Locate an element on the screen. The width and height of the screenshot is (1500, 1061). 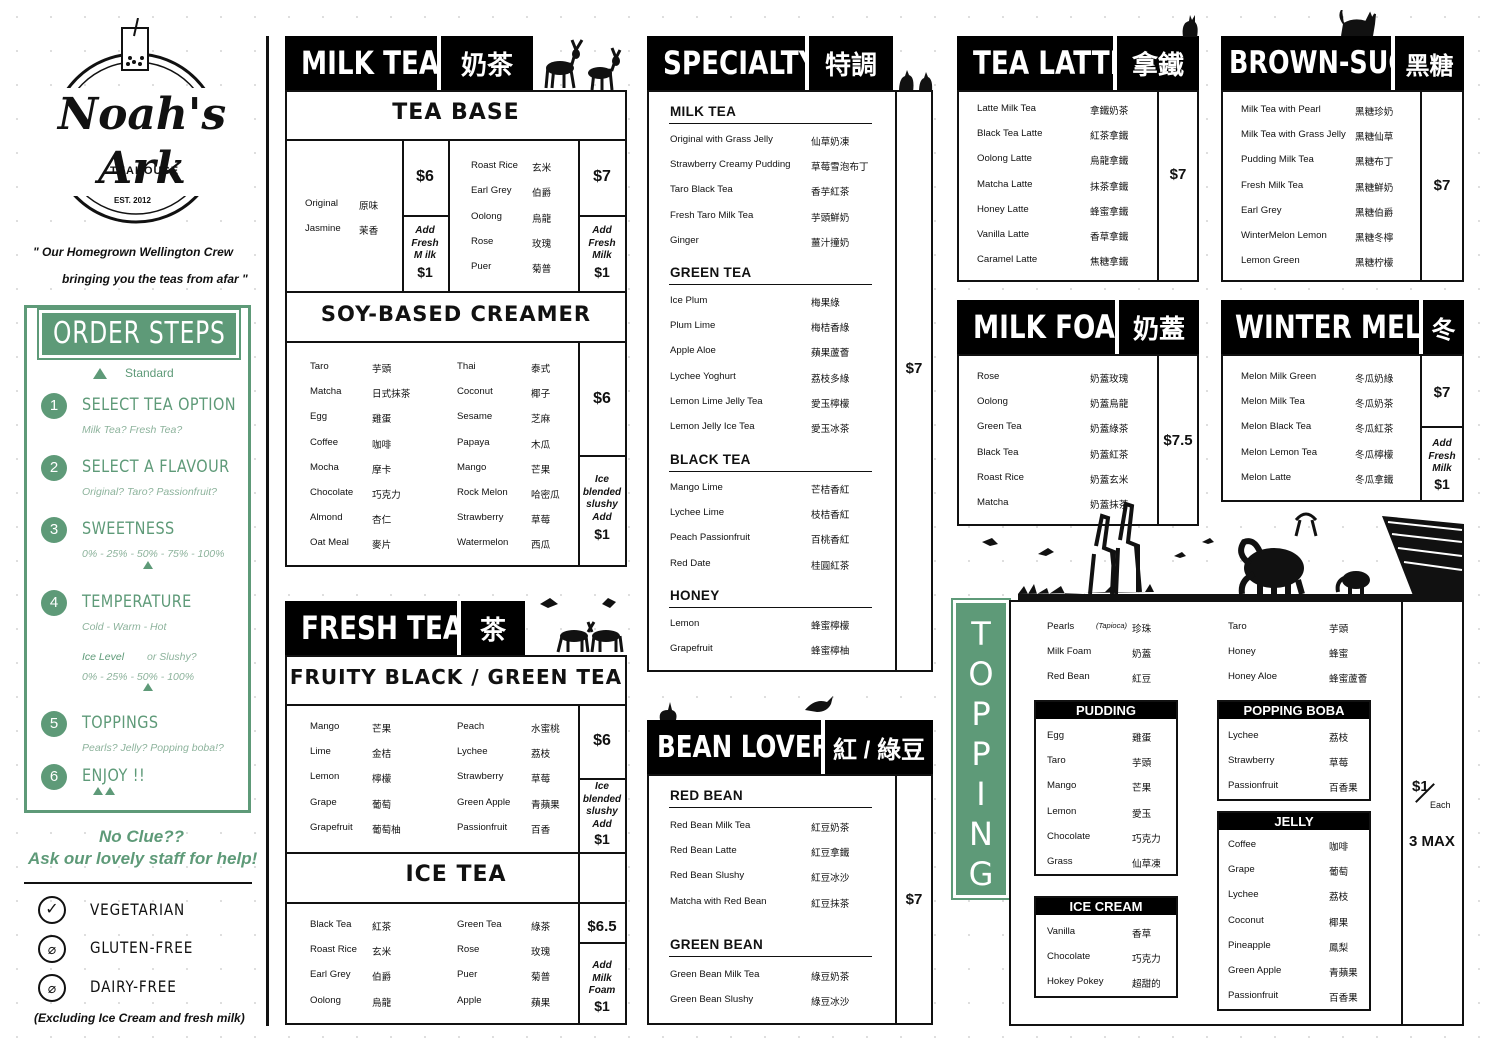
menu-item-name: Vanilla is located at coordinates (1061, 931).